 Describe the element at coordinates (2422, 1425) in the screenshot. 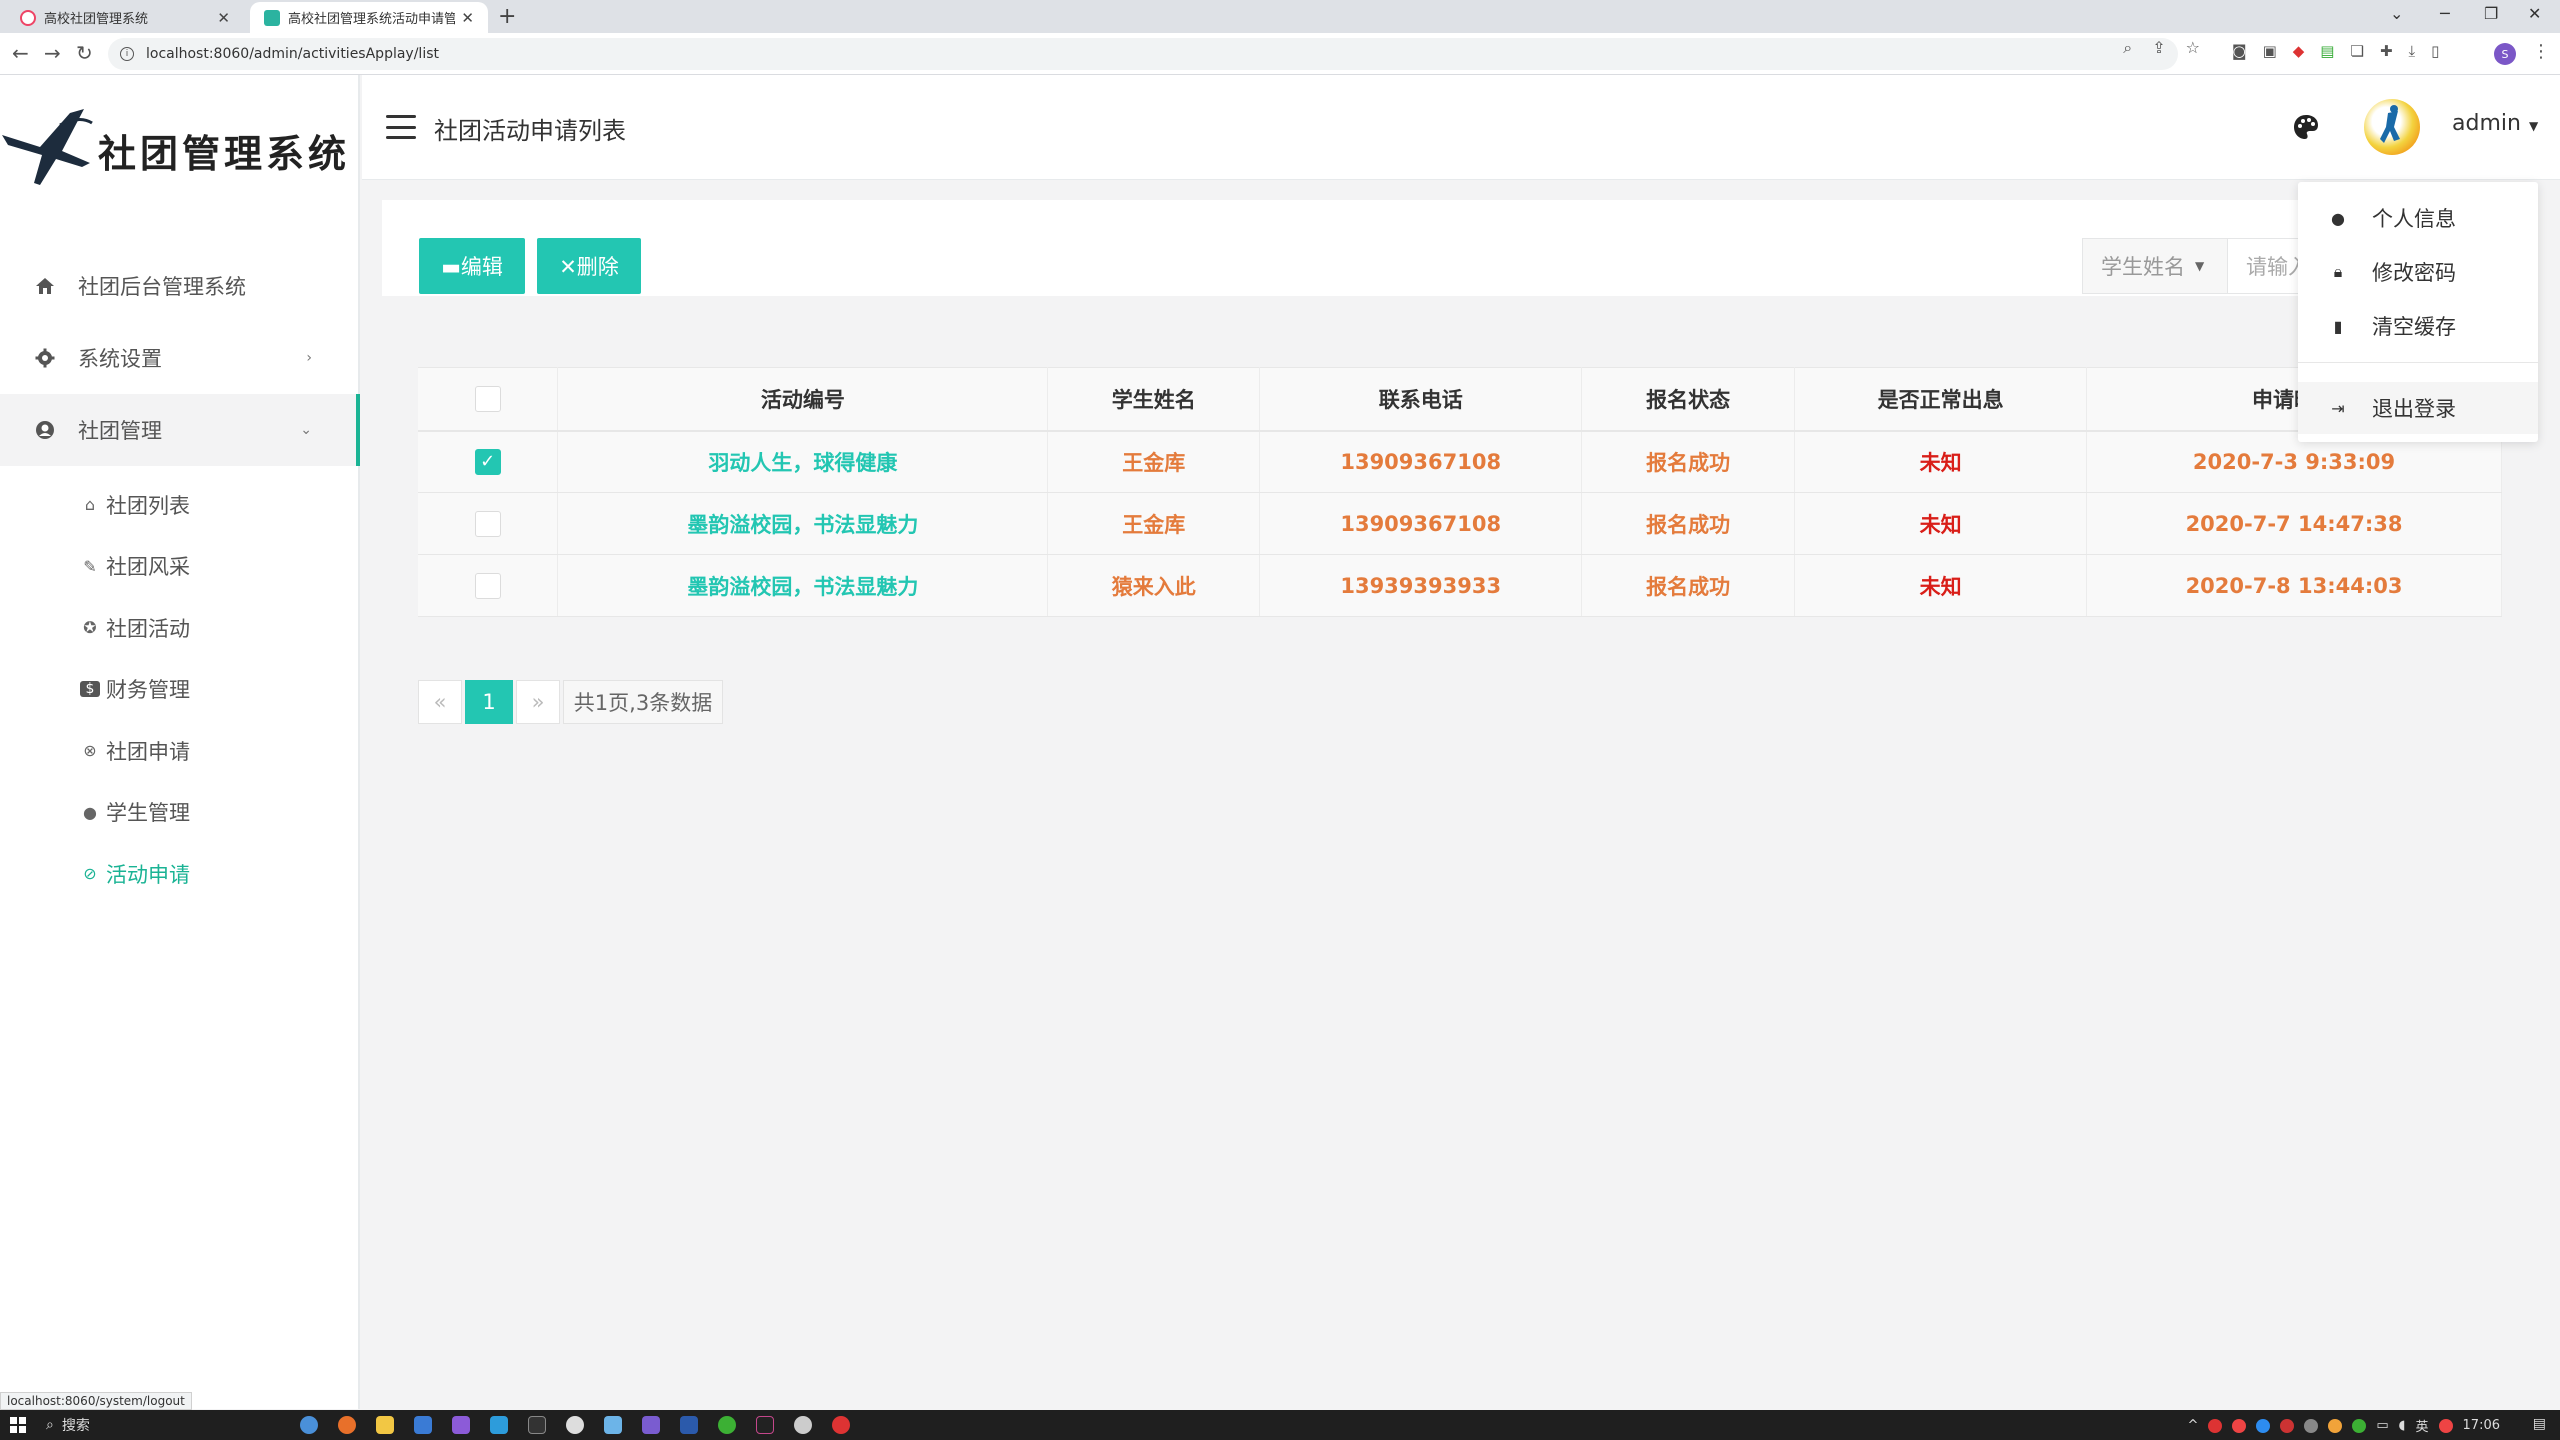

I see `ime-indicator: 英` at that location.